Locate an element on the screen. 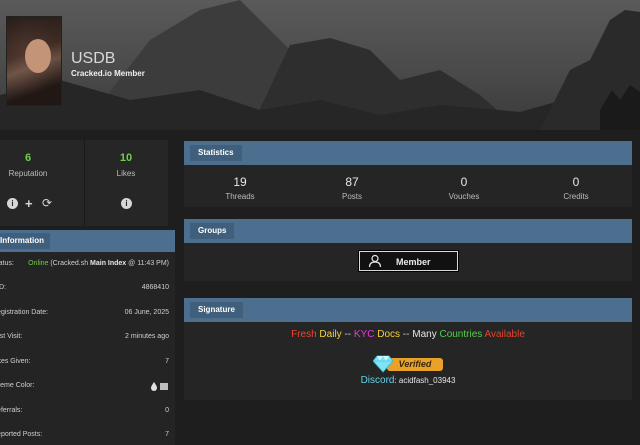  reputation-stat: 6 Reputation is located at coordinates (35, 165).